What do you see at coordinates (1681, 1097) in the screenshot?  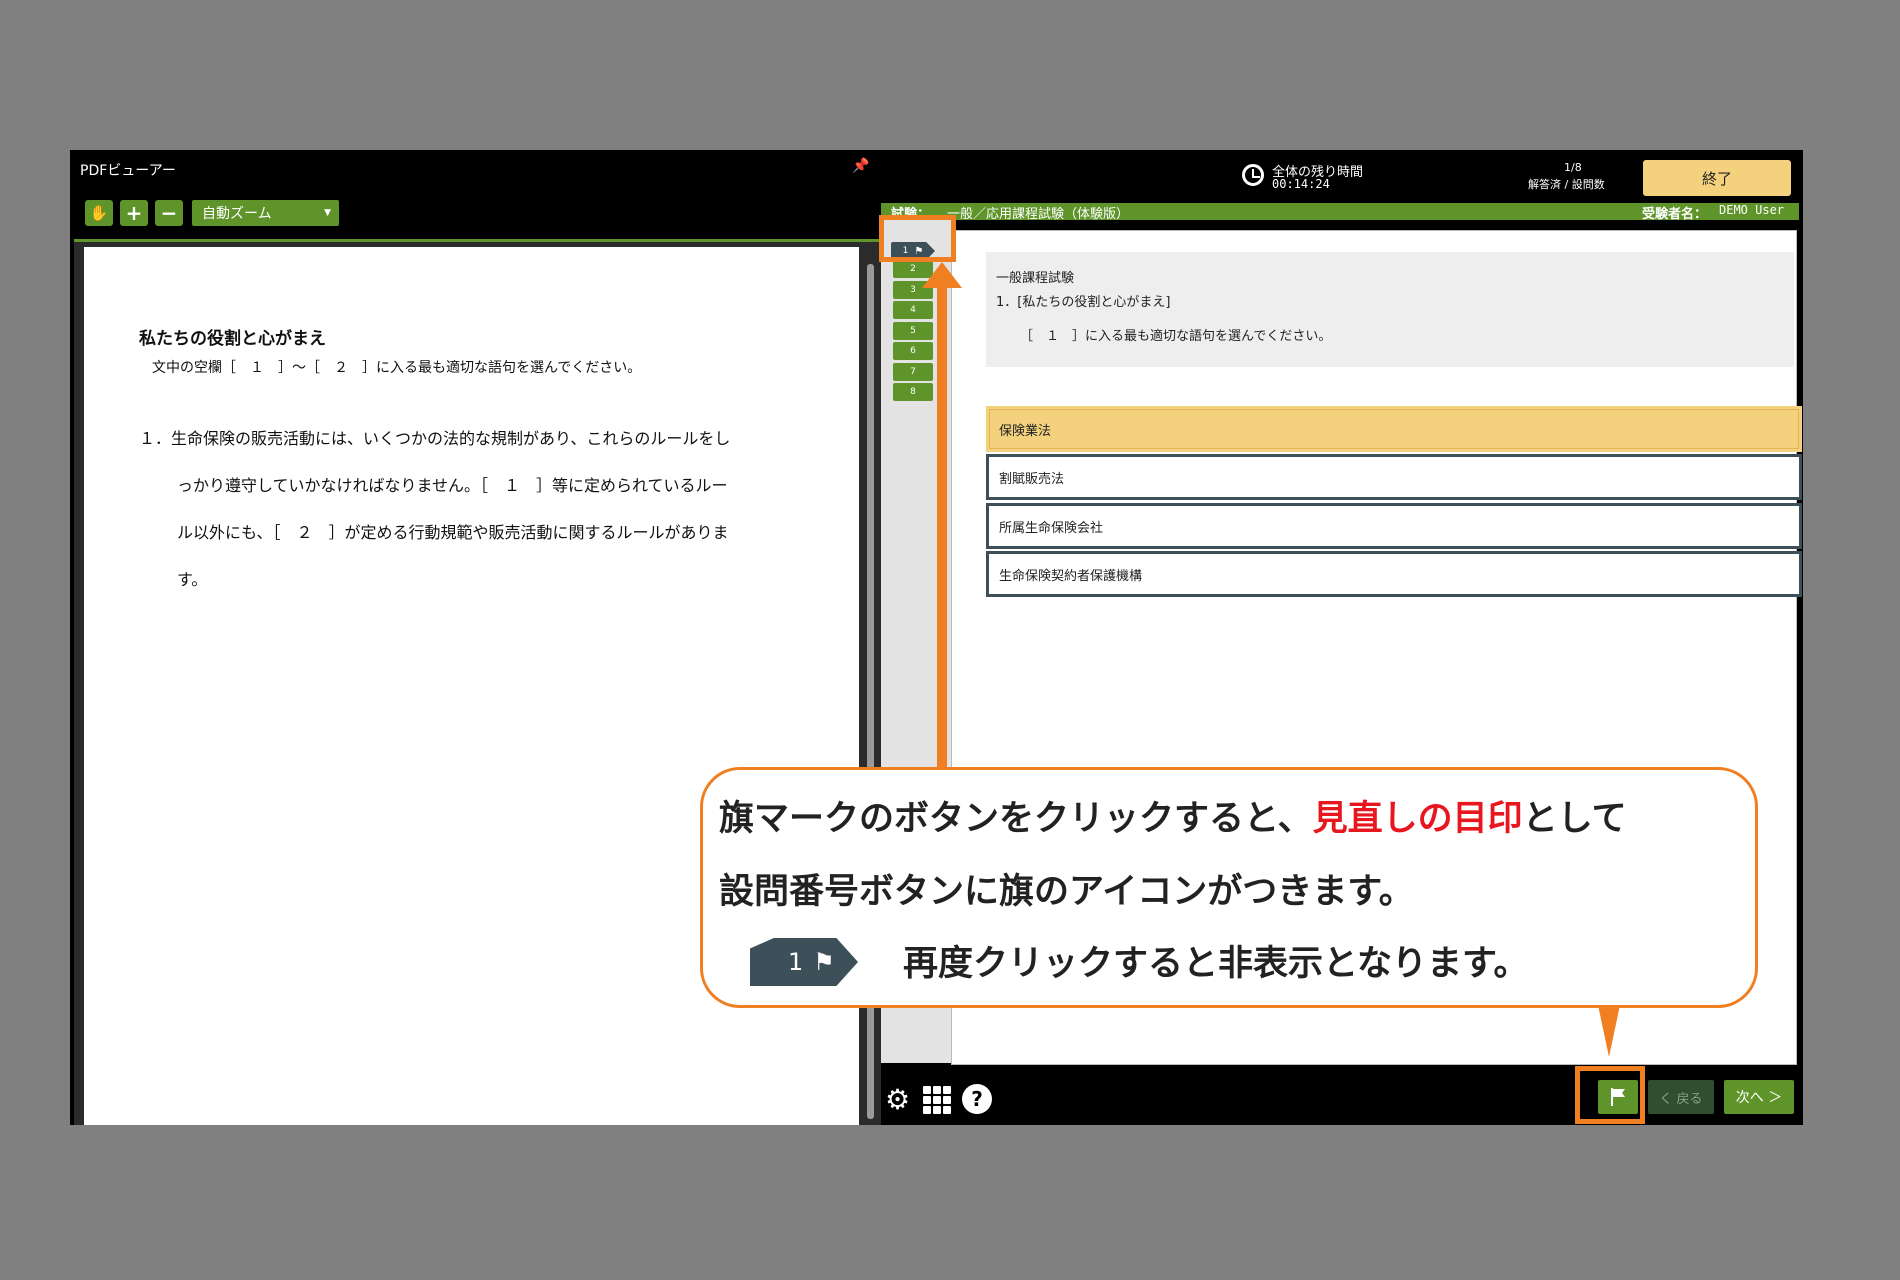 I see `back-button: く 戻る` at bounding box center [1681, 1097].